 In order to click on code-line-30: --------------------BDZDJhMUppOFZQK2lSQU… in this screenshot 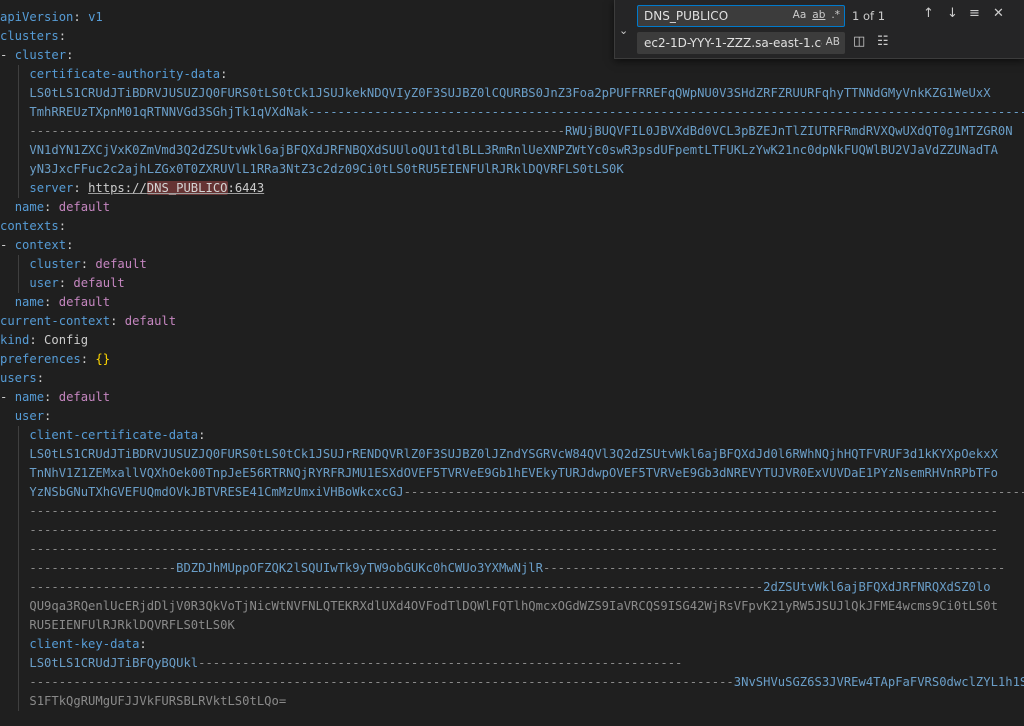, I will do `click(512, 568)`.